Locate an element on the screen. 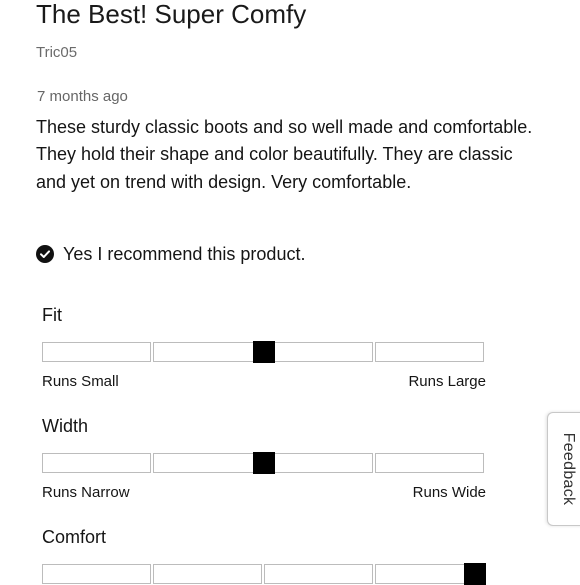 This screenshot has height=585, width=580. review-title: The Best! Super Comfy is located at coordinates (171, 14).